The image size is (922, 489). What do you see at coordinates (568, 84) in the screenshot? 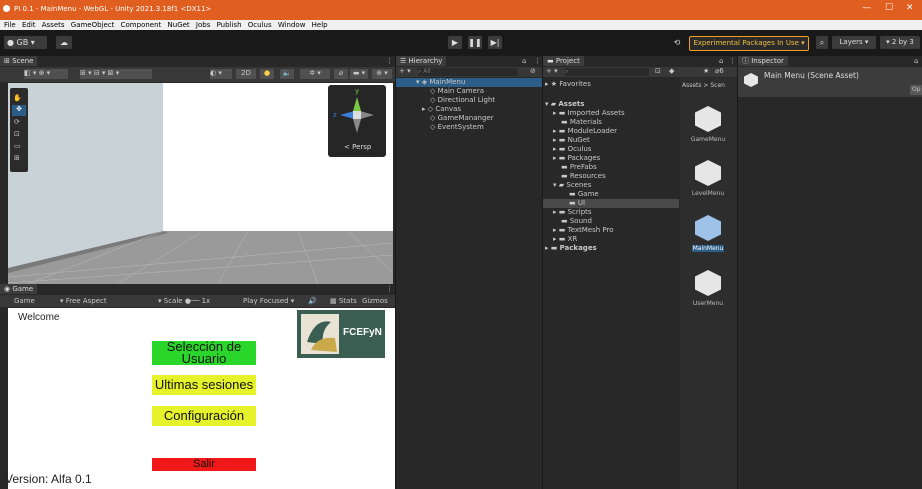
I see `favorites-item: ▸ ★ Favorites` at bounding box center [568, 84].